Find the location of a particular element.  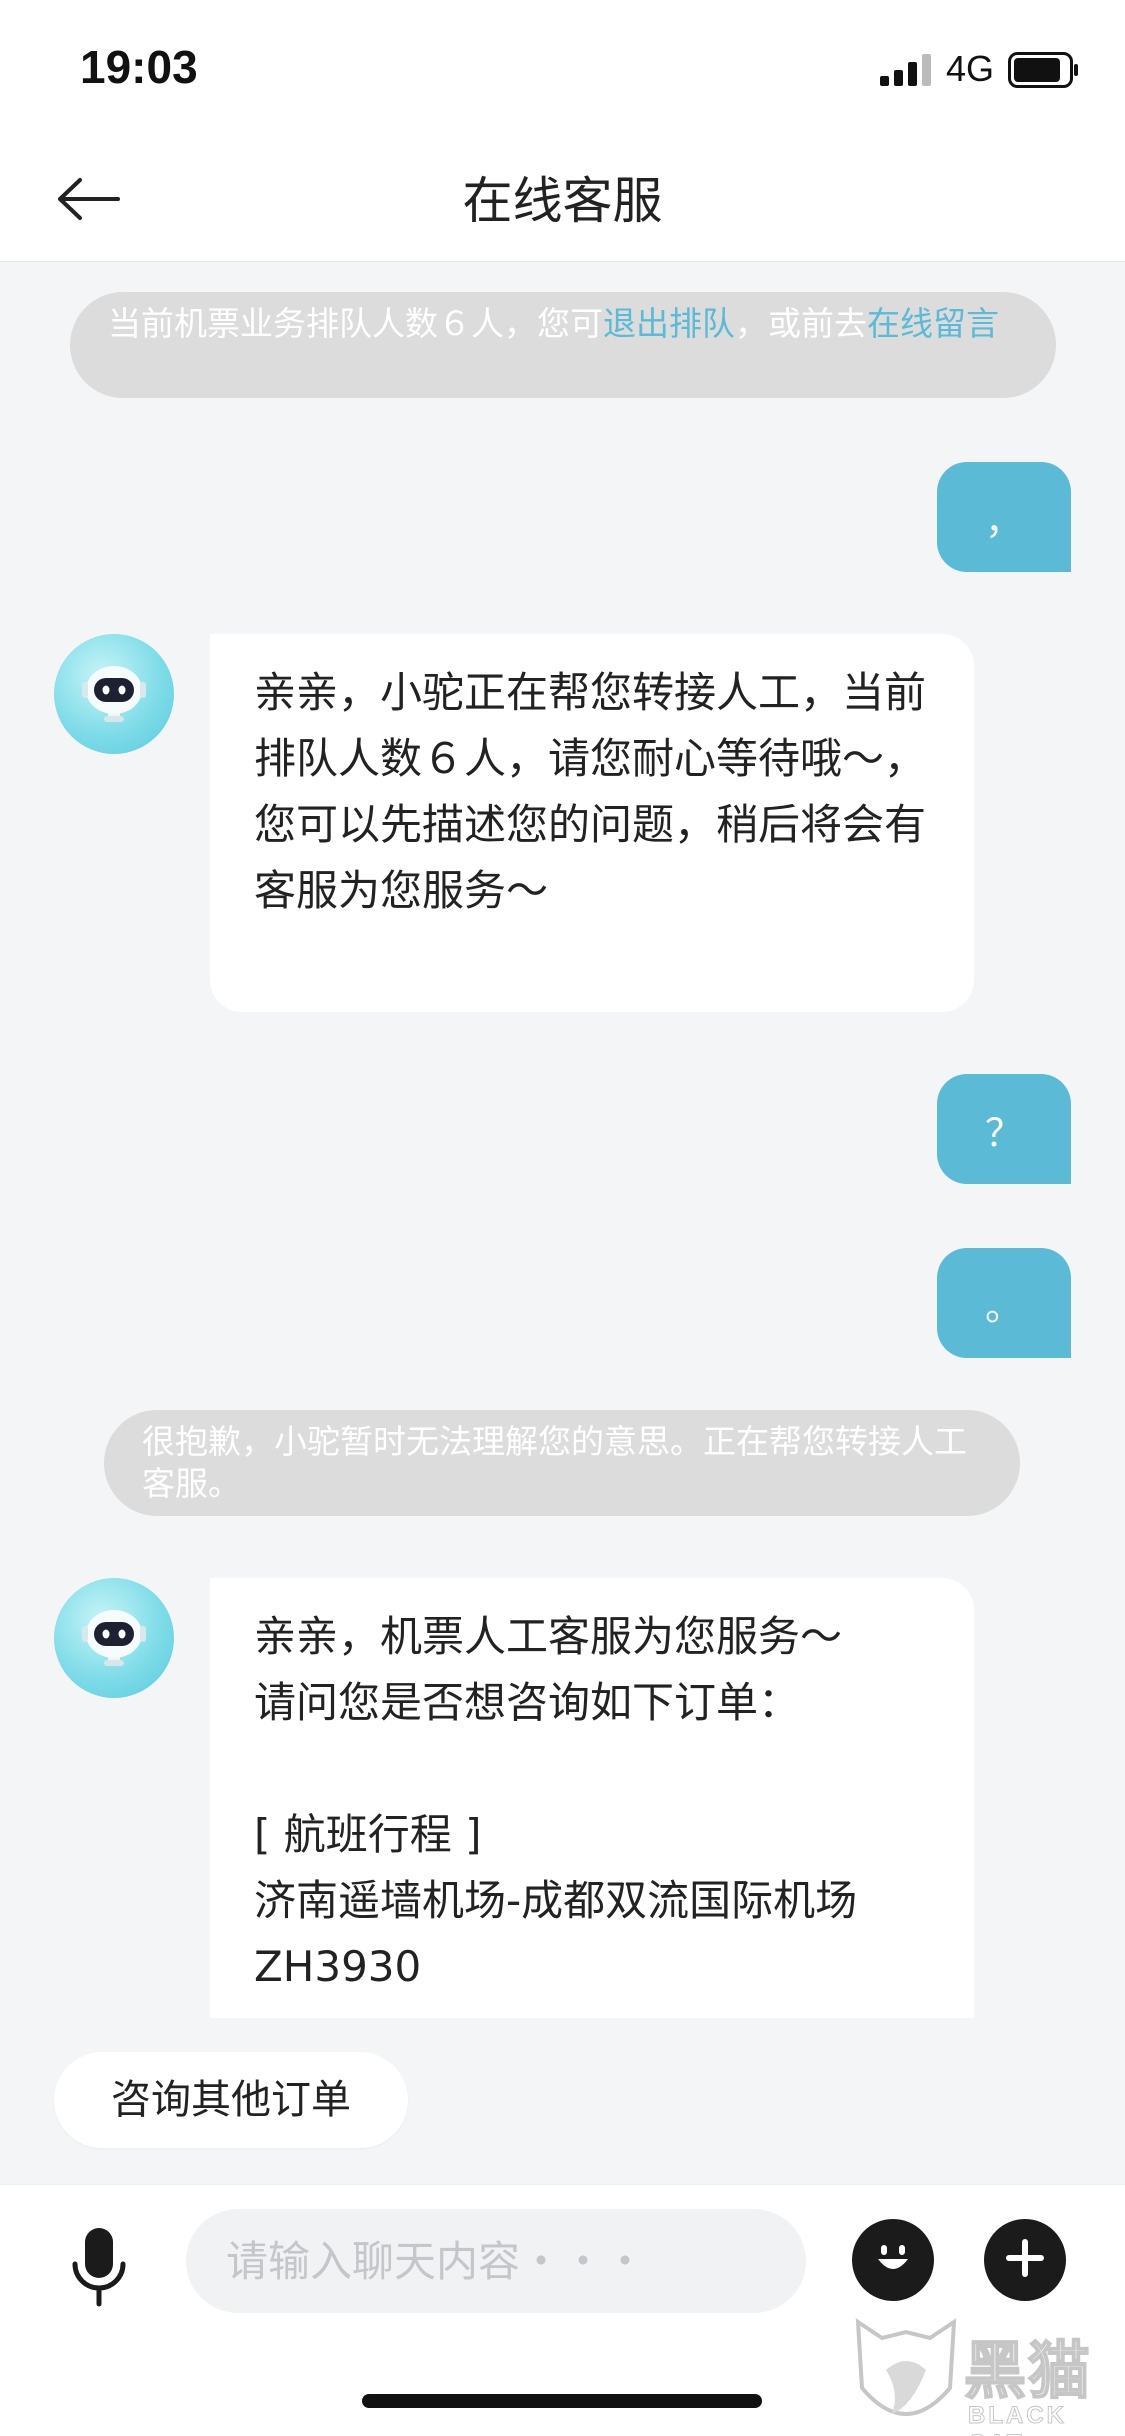

exit-queue-link: 退出排队 is located at coordinates (669, 323).